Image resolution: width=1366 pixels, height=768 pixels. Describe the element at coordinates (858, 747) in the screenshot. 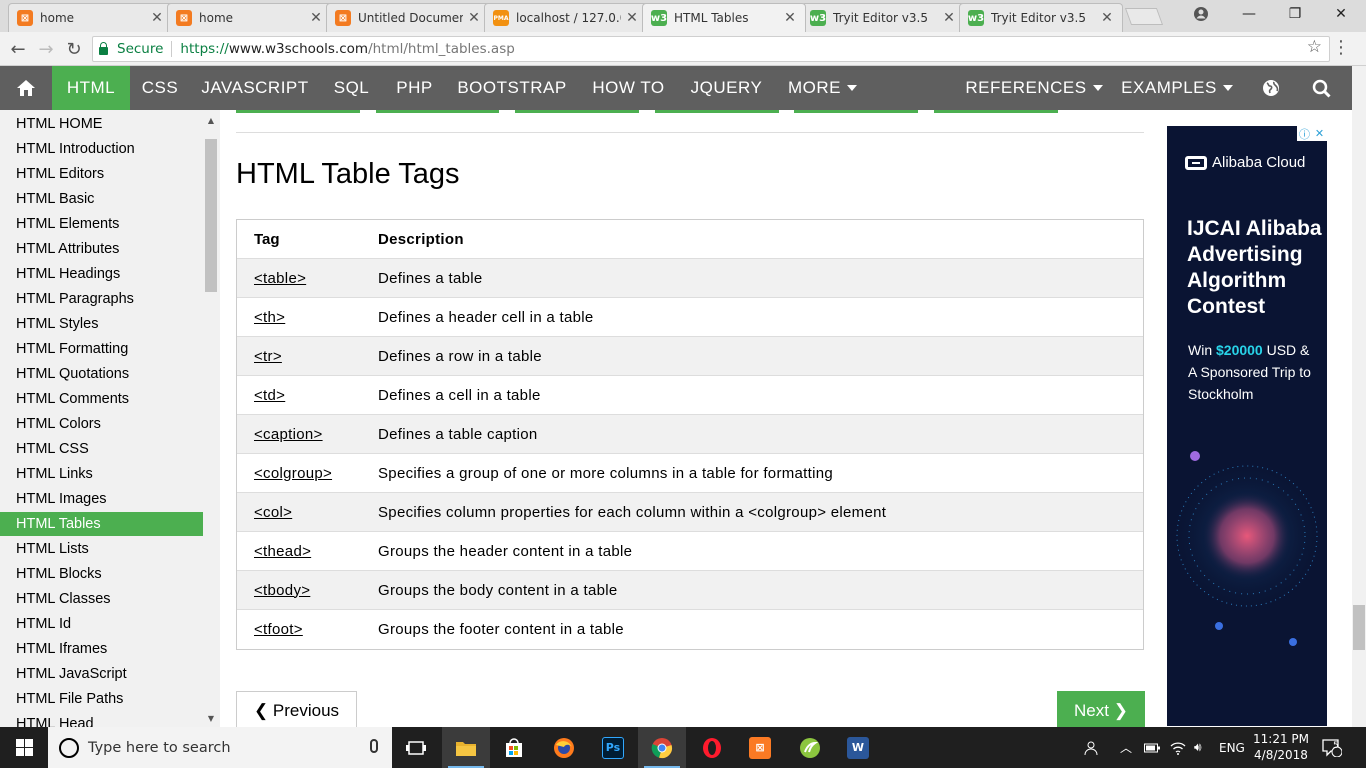

I see `word-icon: W` at that location.